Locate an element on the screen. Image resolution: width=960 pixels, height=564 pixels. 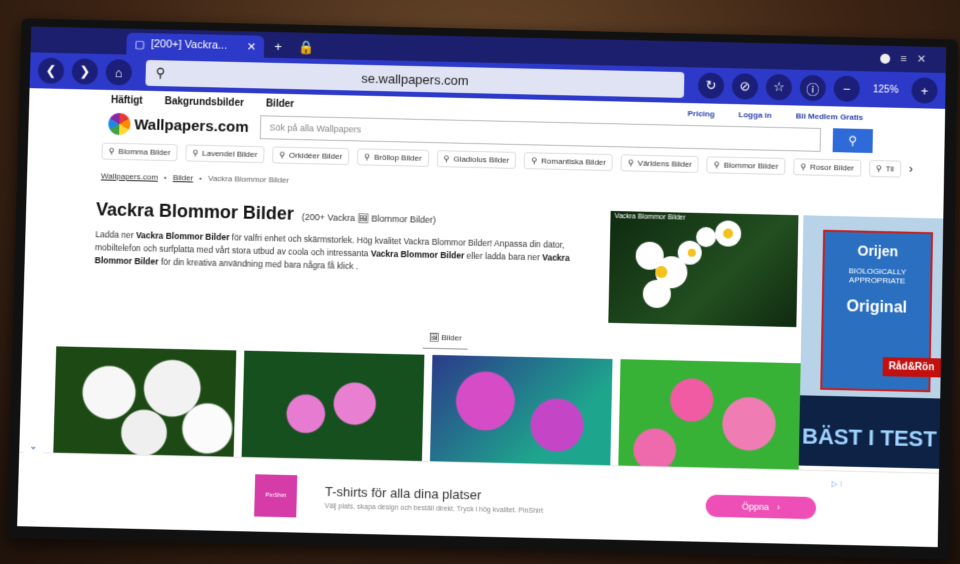
breadcrumb-current: Vackra Blommor Bilder is located at coordinates (248, 179).